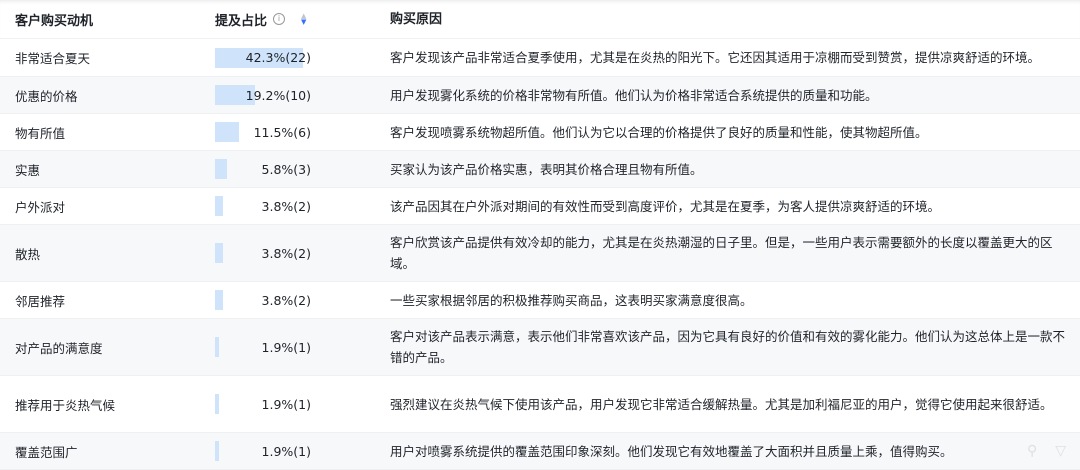  I want to click on table-tools: ⚲ ▽, so click(1046, 451).